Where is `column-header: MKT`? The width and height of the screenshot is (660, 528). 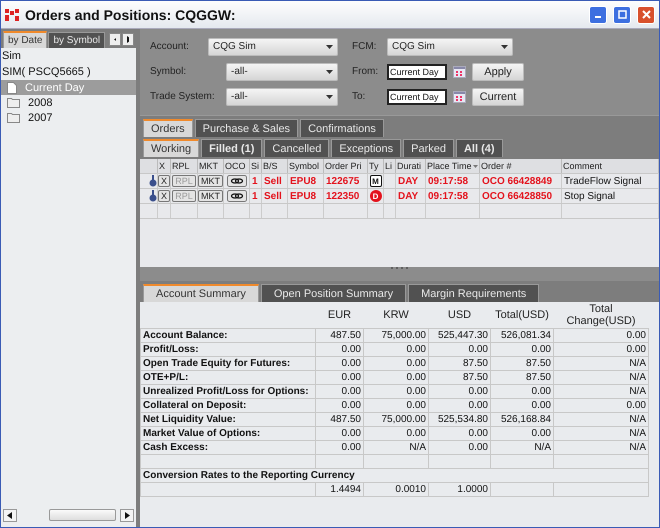
column-header: MKT is located at coordinates (211, 166).